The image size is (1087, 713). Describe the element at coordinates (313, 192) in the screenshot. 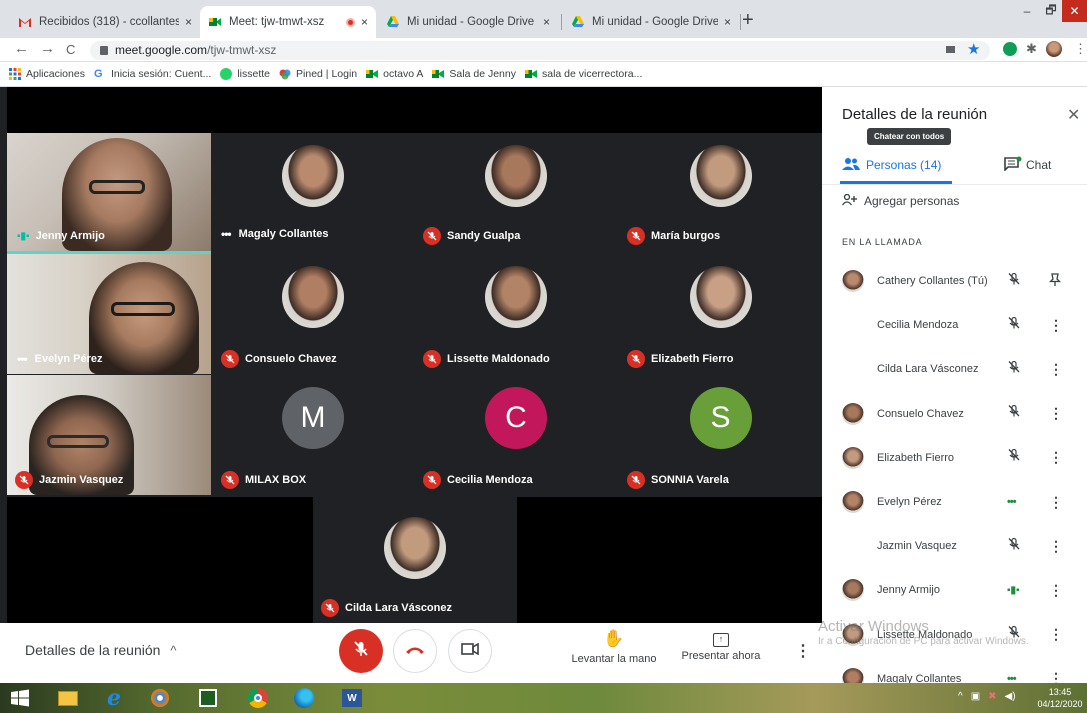

I see `participant-tile: ••• Magaly Collantes` at that location.